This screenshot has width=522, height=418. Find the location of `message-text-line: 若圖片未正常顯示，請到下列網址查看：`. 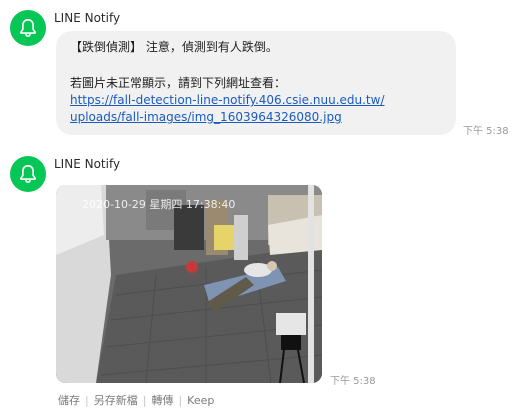

message-text-line: 若圖片未正常顯示，請到下列網址查看： is located at coordinates (178, 83).